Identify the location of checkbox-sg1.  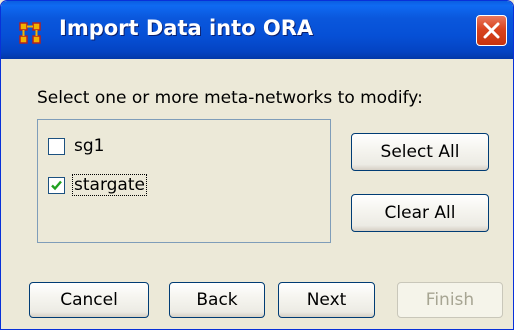
(56, 146).